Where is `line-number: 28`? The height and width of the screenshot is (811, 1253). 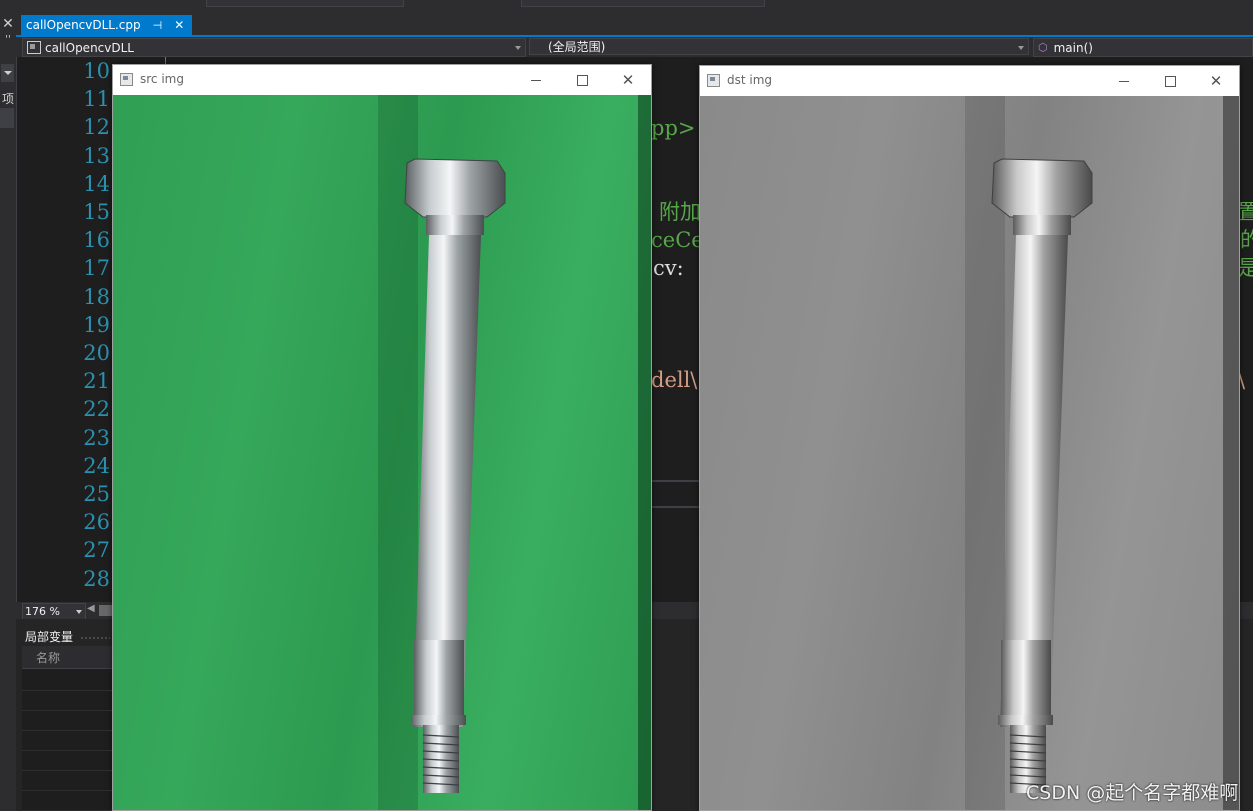
line-number: 28 is located at coordinates (96, 578).